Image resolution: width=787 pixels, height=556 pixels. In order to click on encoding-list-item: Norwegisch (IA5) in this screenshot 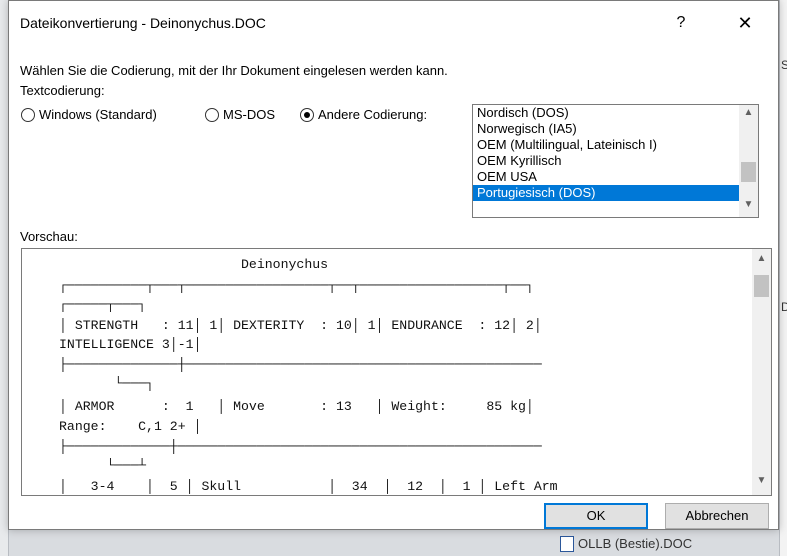, I will do `click(607, 129)`.